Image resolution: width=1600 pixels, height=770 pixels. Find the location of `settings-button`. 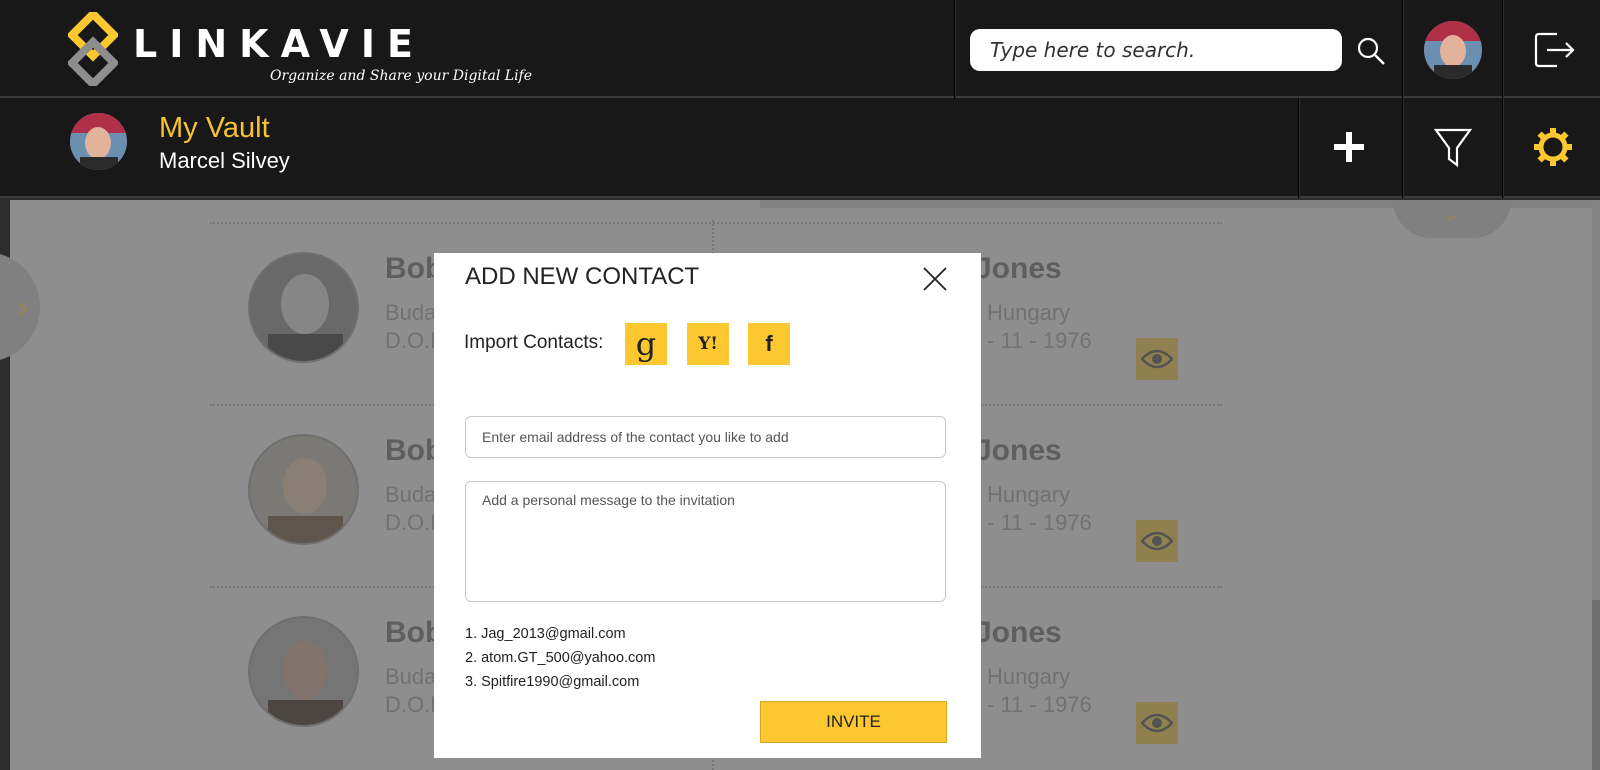

settings-button is located at coordinates (1552, 147).